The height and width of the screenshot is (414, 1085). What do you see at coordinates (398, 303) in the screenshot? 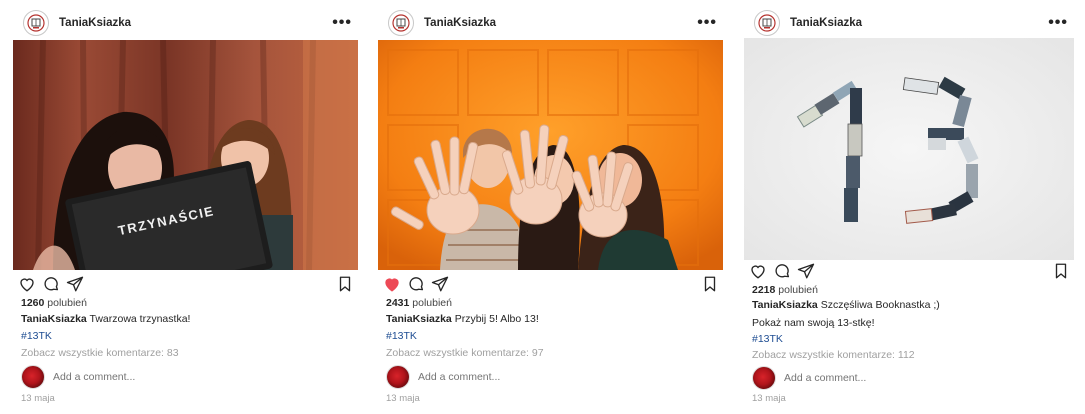
I see `likes-number: 2431` at bounding box center [398, 303].